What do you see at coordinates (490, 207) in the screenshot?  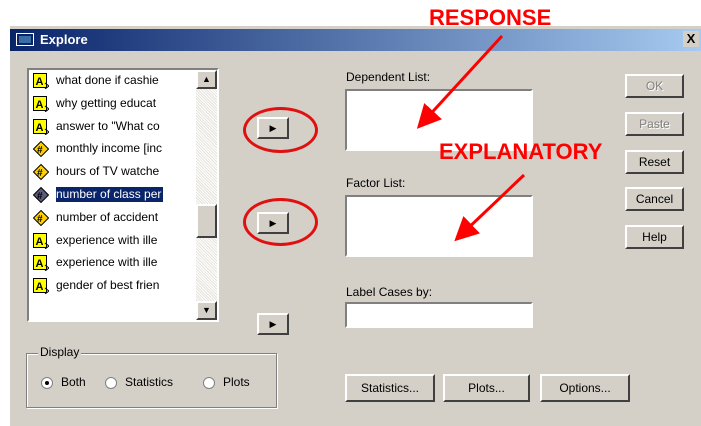 I see `explanatory-arrow` at bounding box center [490, 207].